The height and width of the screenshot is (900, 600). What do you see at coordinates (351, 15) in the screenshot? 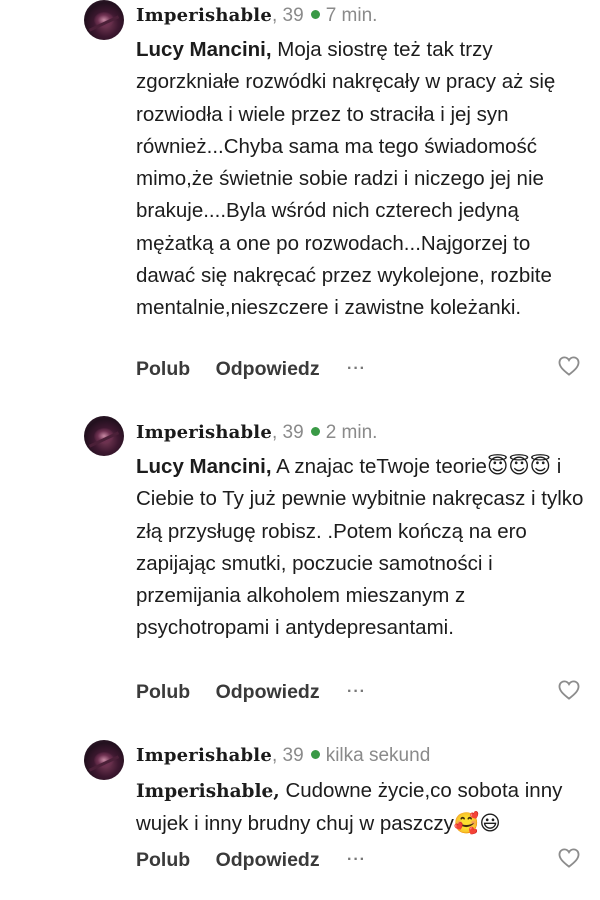
I see `comment-time: 7 min.` at bounding box center [351, 15].